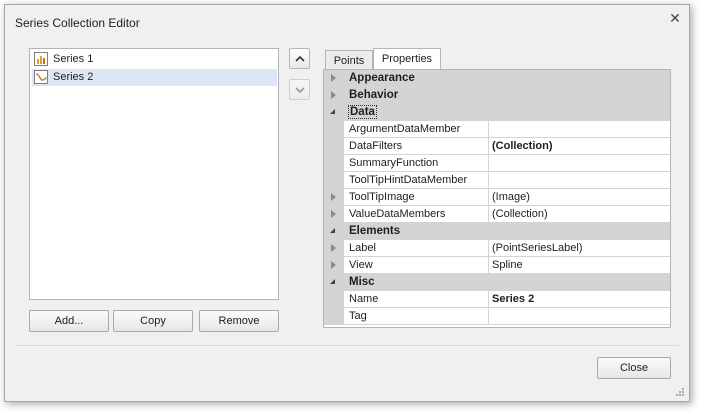 The width and height of the screenshot is (704, 414). What do you see at coordinates (497, 282) in the screenshot?
I see `property-category-row: Misc` at bounding box center [497, 282].